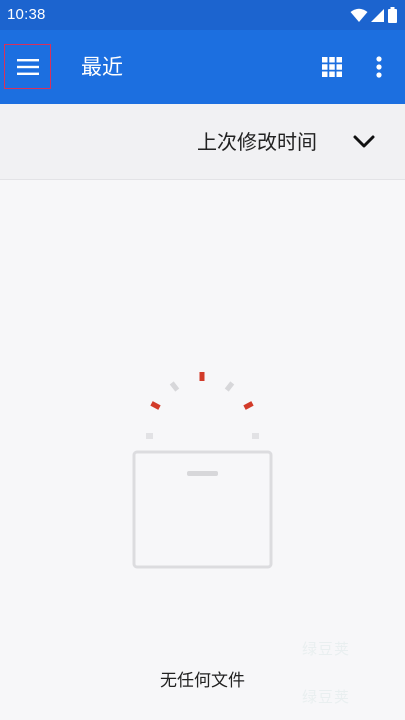 Image resolution: width=405 pixels, height=720 pixels. Describe the element at coordinates (102, 67) in the screenshot. I see `page-title: 最近` at that location.